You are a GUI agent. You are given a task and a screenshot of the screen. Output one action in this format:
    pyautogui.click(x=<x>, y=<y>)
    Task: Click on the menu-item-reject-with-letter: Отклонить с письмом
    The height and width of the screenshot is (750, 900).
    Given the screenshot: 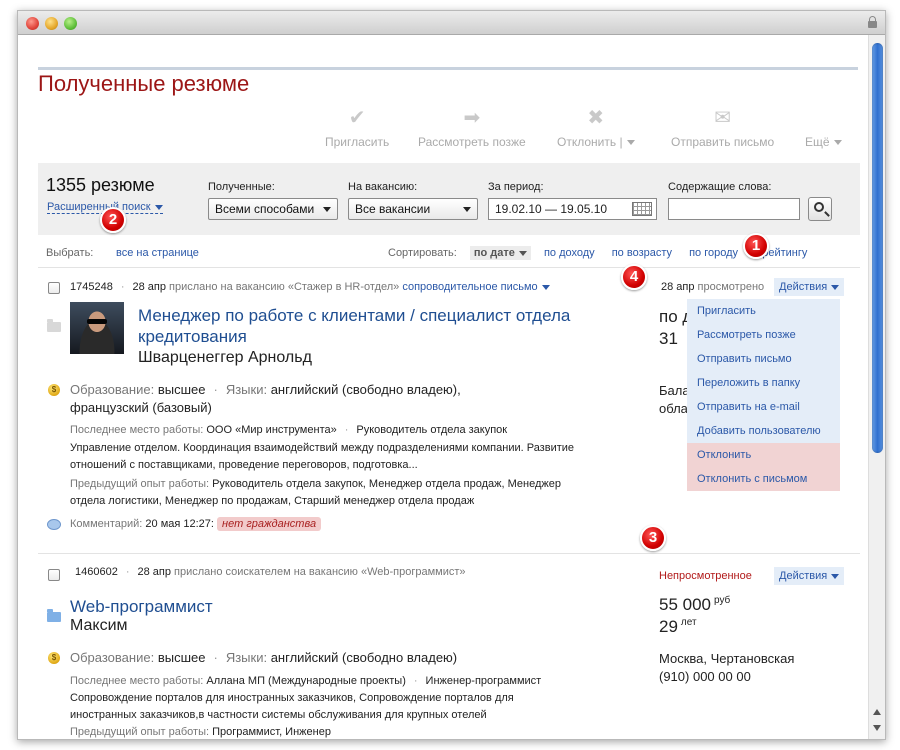 What is the action you would take?
    pyautogui.click(x=763, y=479)
    